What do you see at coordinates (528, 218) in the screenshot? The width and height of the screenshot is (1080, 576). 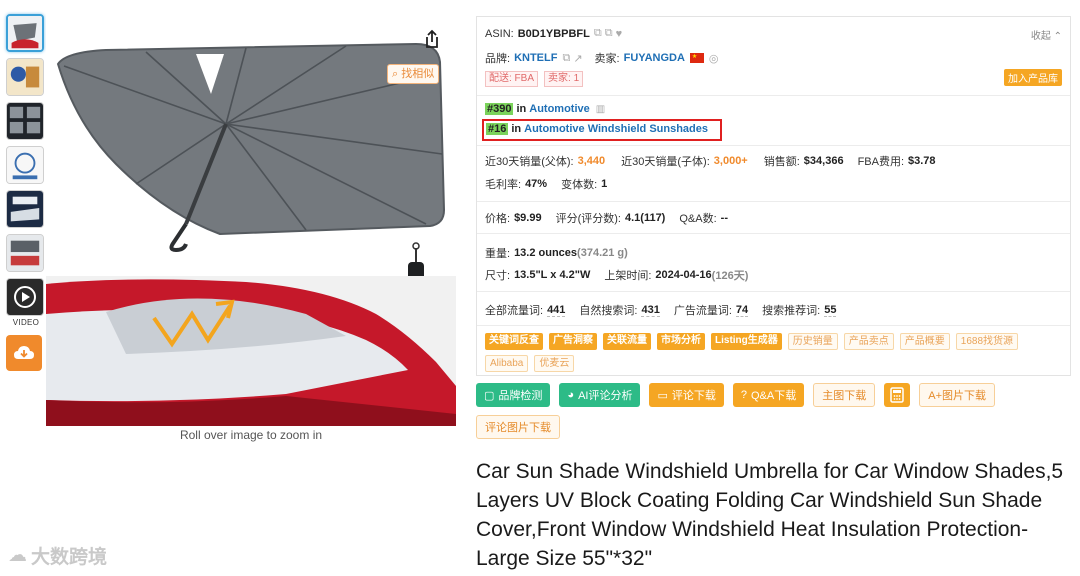 I see `price-value: $9.99` at bounding box center [528, 218].